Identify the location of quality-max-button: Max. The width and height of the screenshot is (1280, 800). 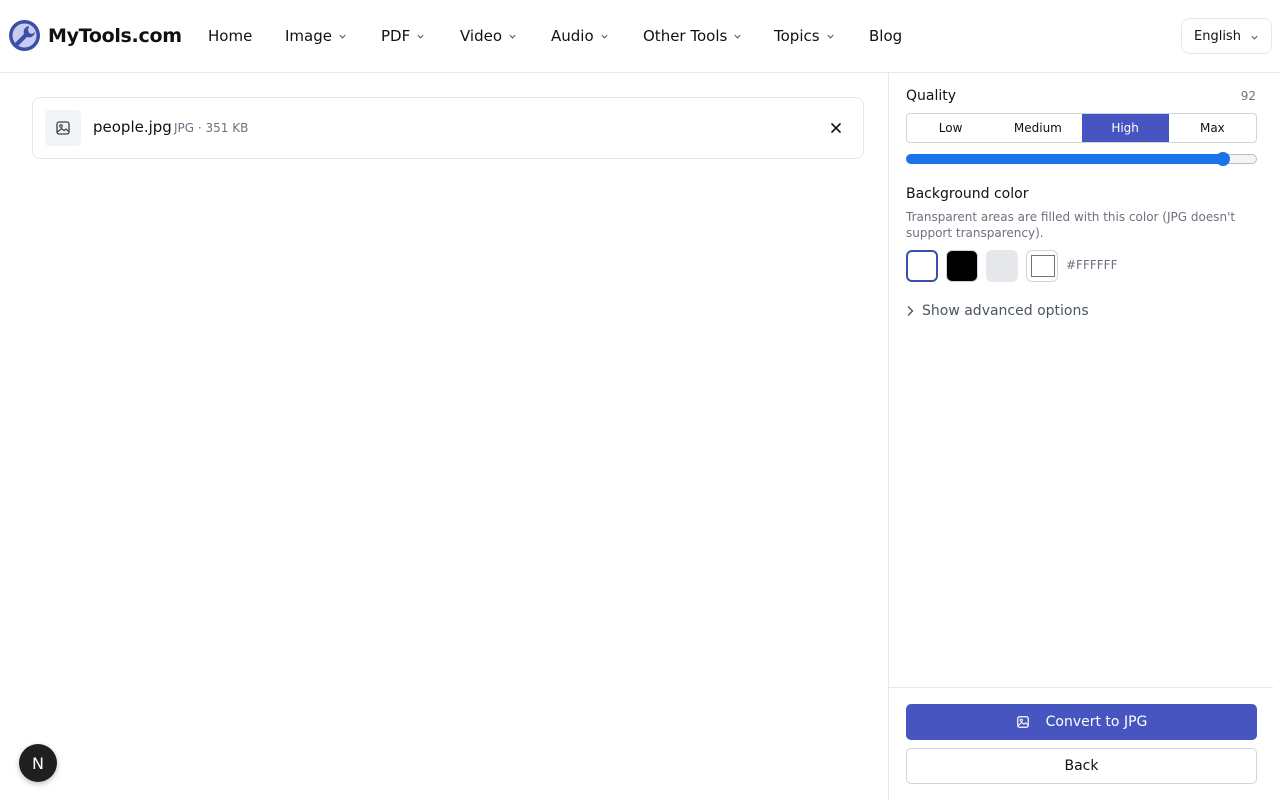
(1212, 128).